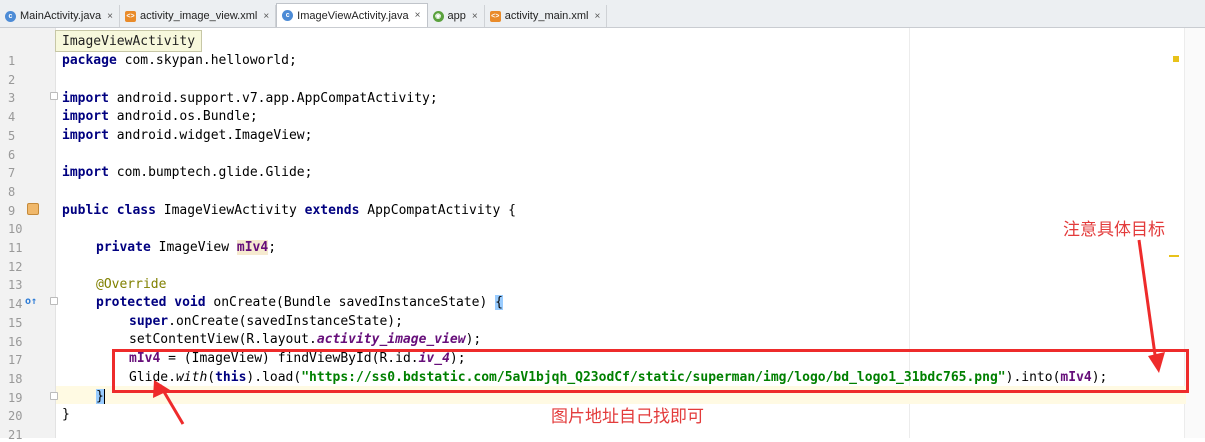 This screenshot has height=442, width=1205. What do you see at coordinates (1147, 301) in the screenshot?
I see `arrow-to-target` at bounding box center [1147, 301].